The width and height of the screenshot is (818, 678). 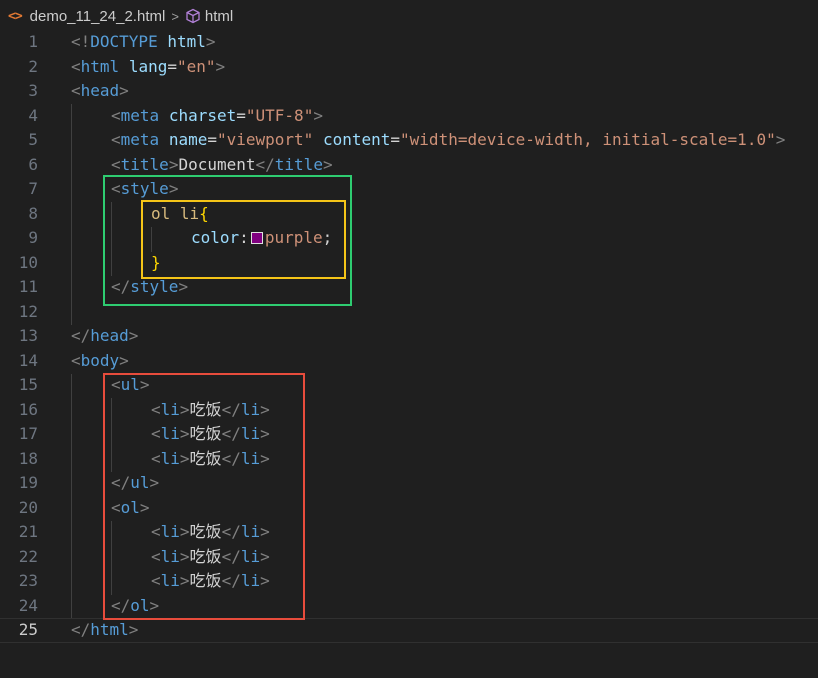 I want to click on line-number: 11, so click(x=28, y=286).